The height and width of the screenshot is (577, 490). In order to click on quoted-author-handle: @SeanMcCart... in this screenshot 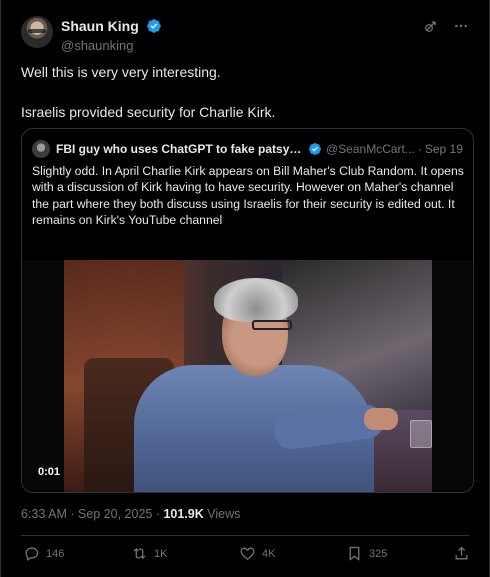, I will do `click(370, 149)`.